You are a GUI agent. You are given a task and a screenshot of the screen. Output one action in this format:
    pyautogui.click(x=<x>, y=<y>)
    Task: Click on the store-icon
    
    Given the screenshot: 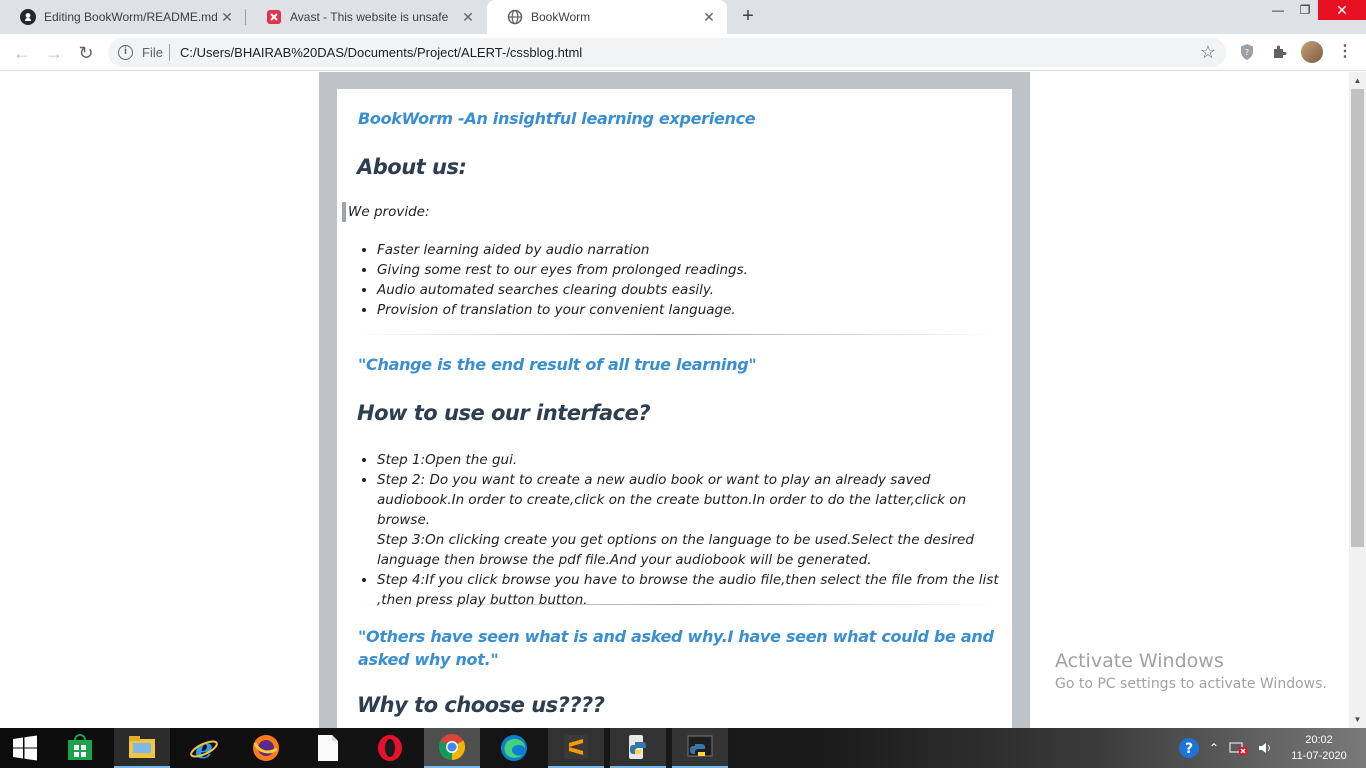 What is the action you would take?
    pyautogui.click(x=80, y=747)
    